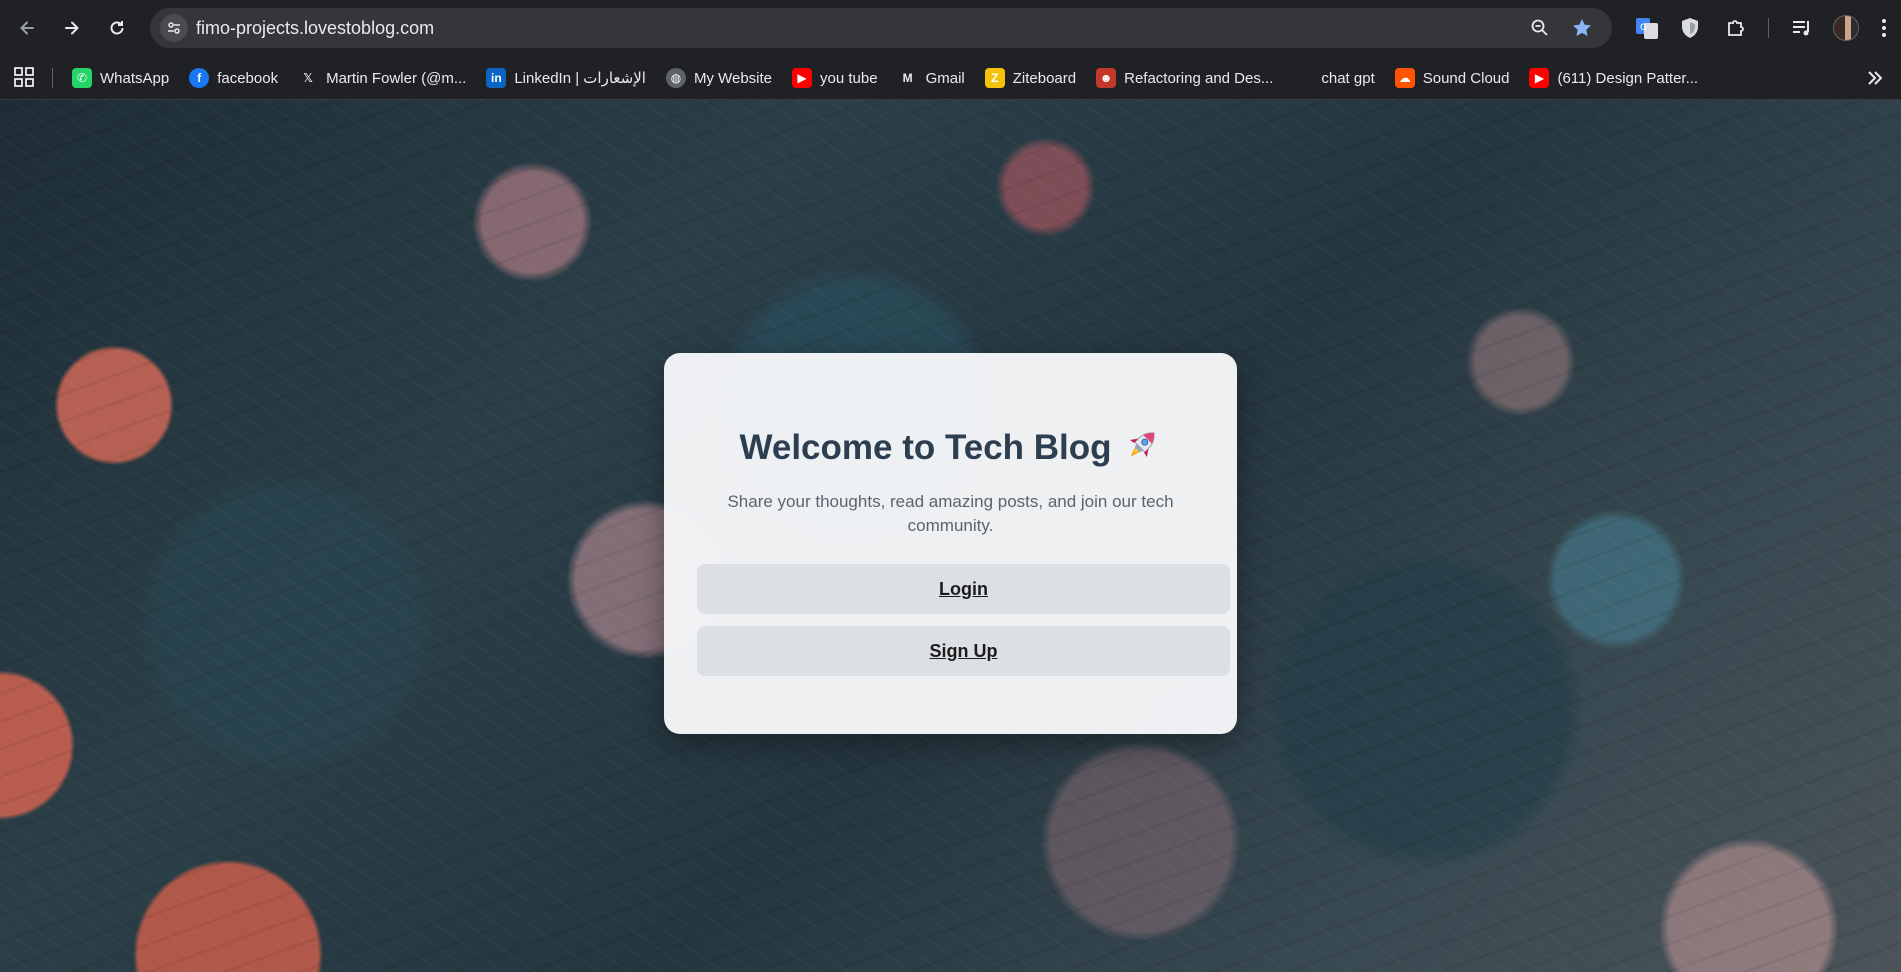 The height and width of the screenshot is (972, 1901). I want to click on browser-toolbar: fimo-projects.lovestoblog.com G, so click(950, 28).